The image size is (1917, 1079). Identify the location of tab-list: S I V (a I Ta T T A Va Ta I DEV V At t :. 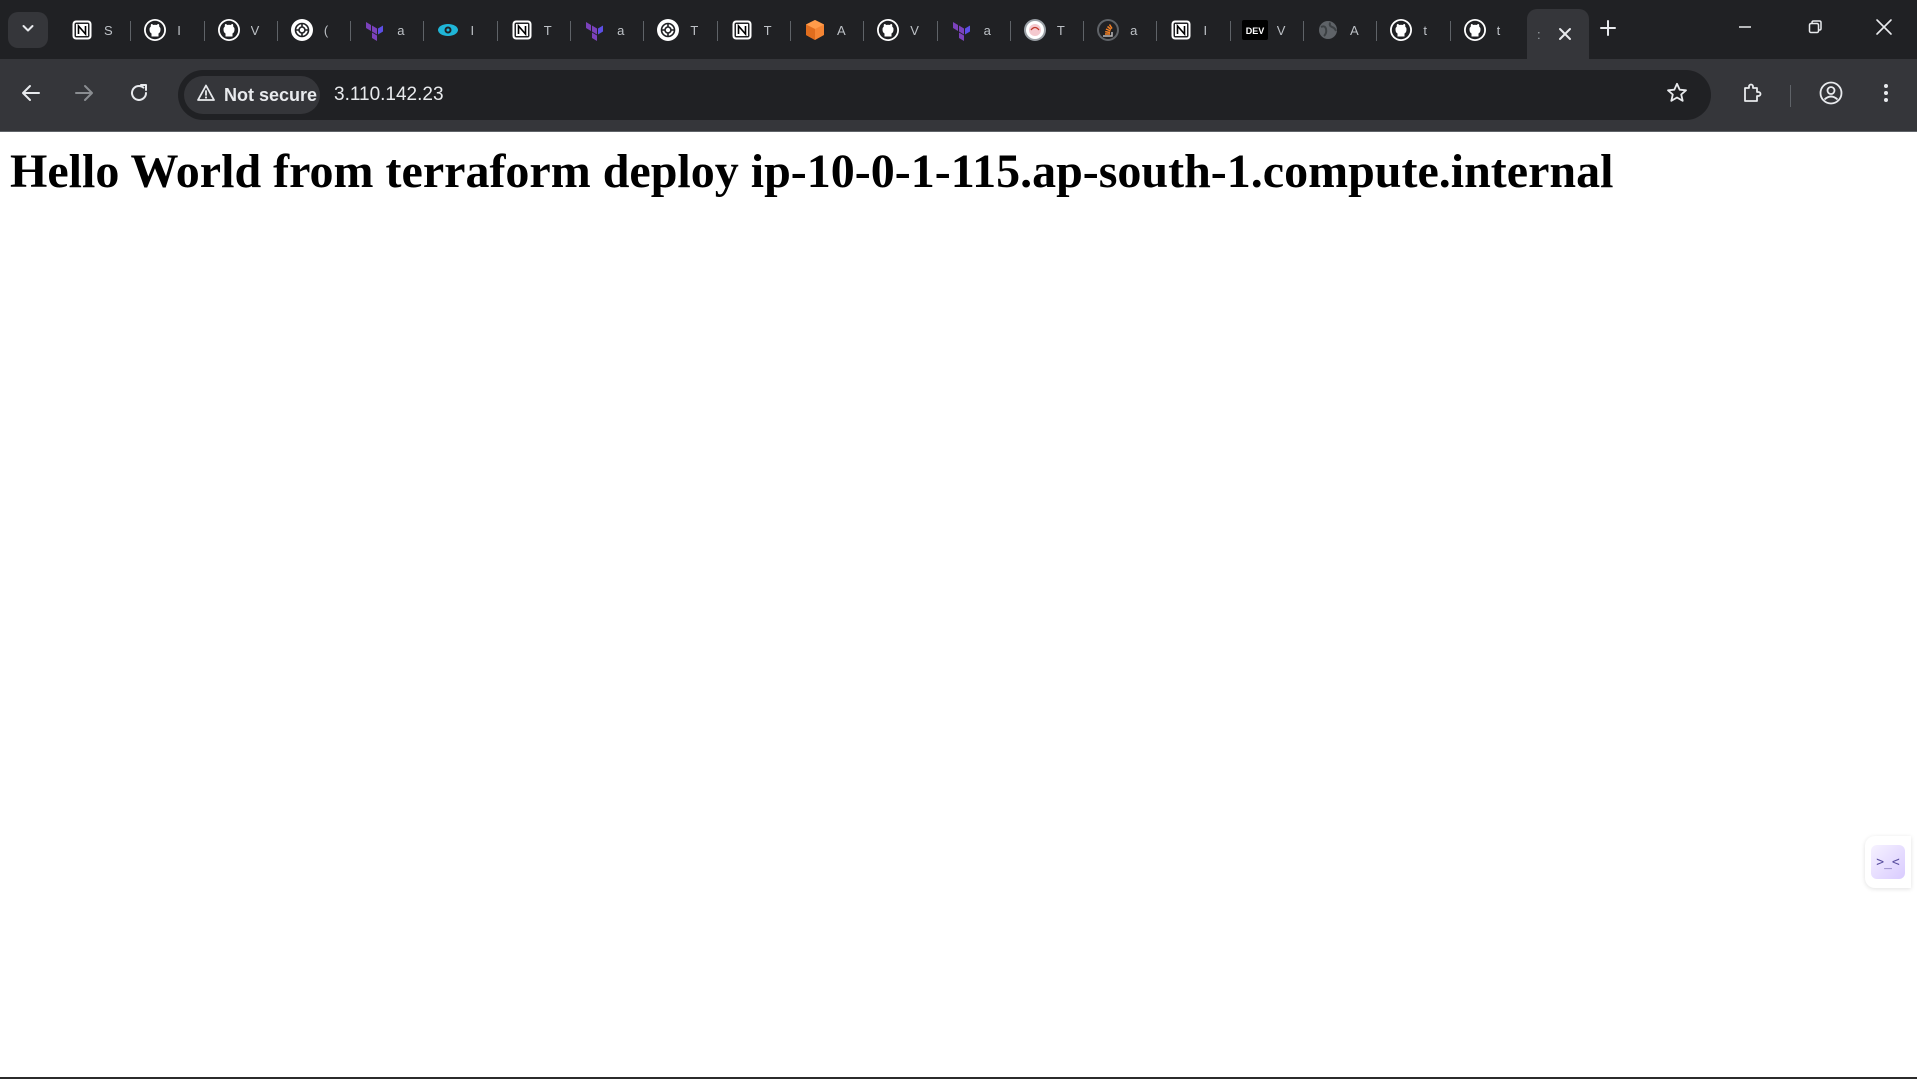
(823, 34).